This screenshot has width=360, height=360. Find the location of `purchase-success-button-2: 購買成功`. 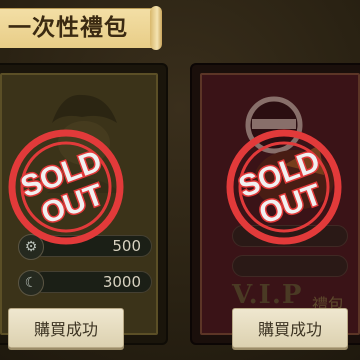

purchase-success-button-2: 購買成功 is located at coordinates (290, 328).